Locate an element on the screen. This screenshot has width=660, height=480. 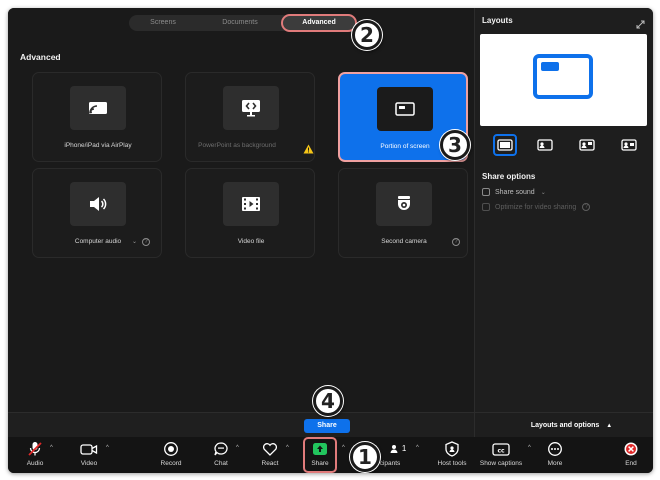
step-marker-4: 4 is located at coordinates (328, 401).